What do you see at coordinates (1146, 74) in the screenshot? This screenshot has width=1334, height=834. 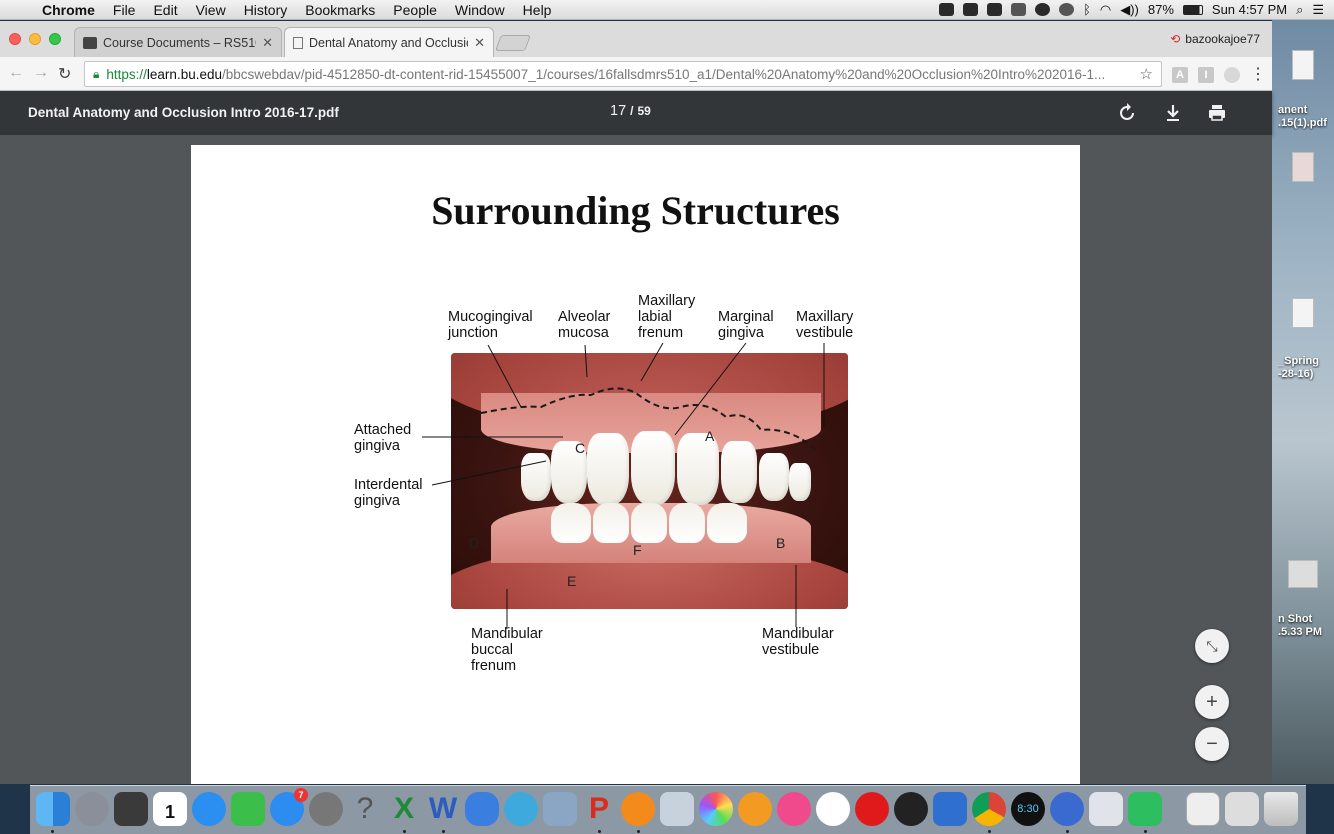 I see `bookmark-star-icon: ☆` at bounding box center [1146, 74].